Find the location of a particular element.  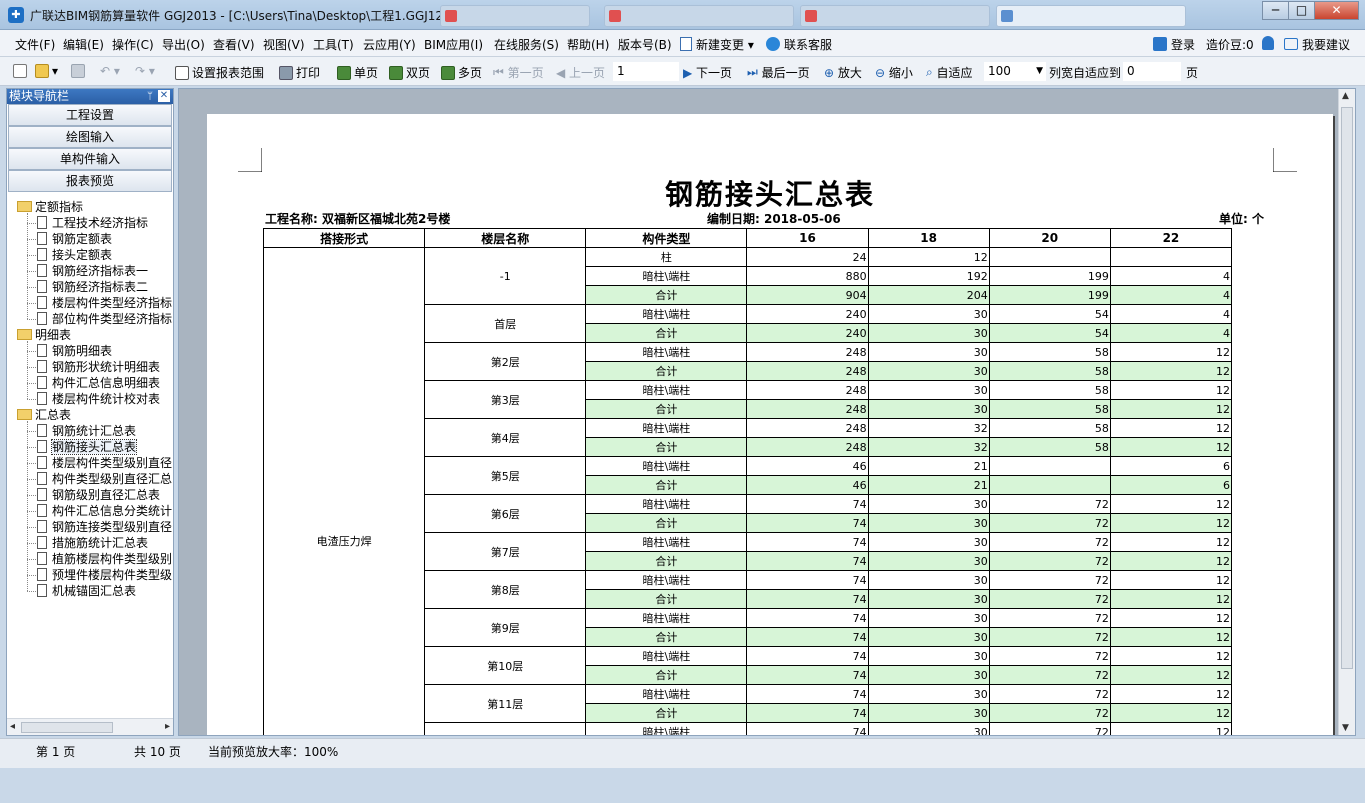

floor-cell: 第4层 is located at coordinates (505, 437).